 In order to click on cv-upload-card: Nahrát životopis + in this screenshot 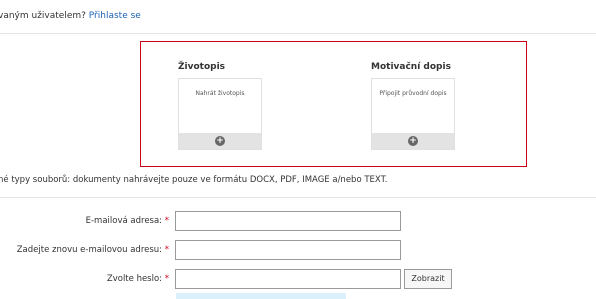, I will do `click(220, 114)`.